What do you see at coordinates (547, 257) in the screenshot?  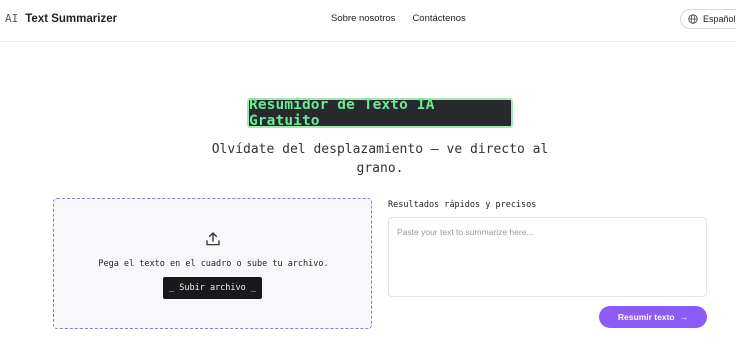 I see `text-input` at bounding box center [547, 257].